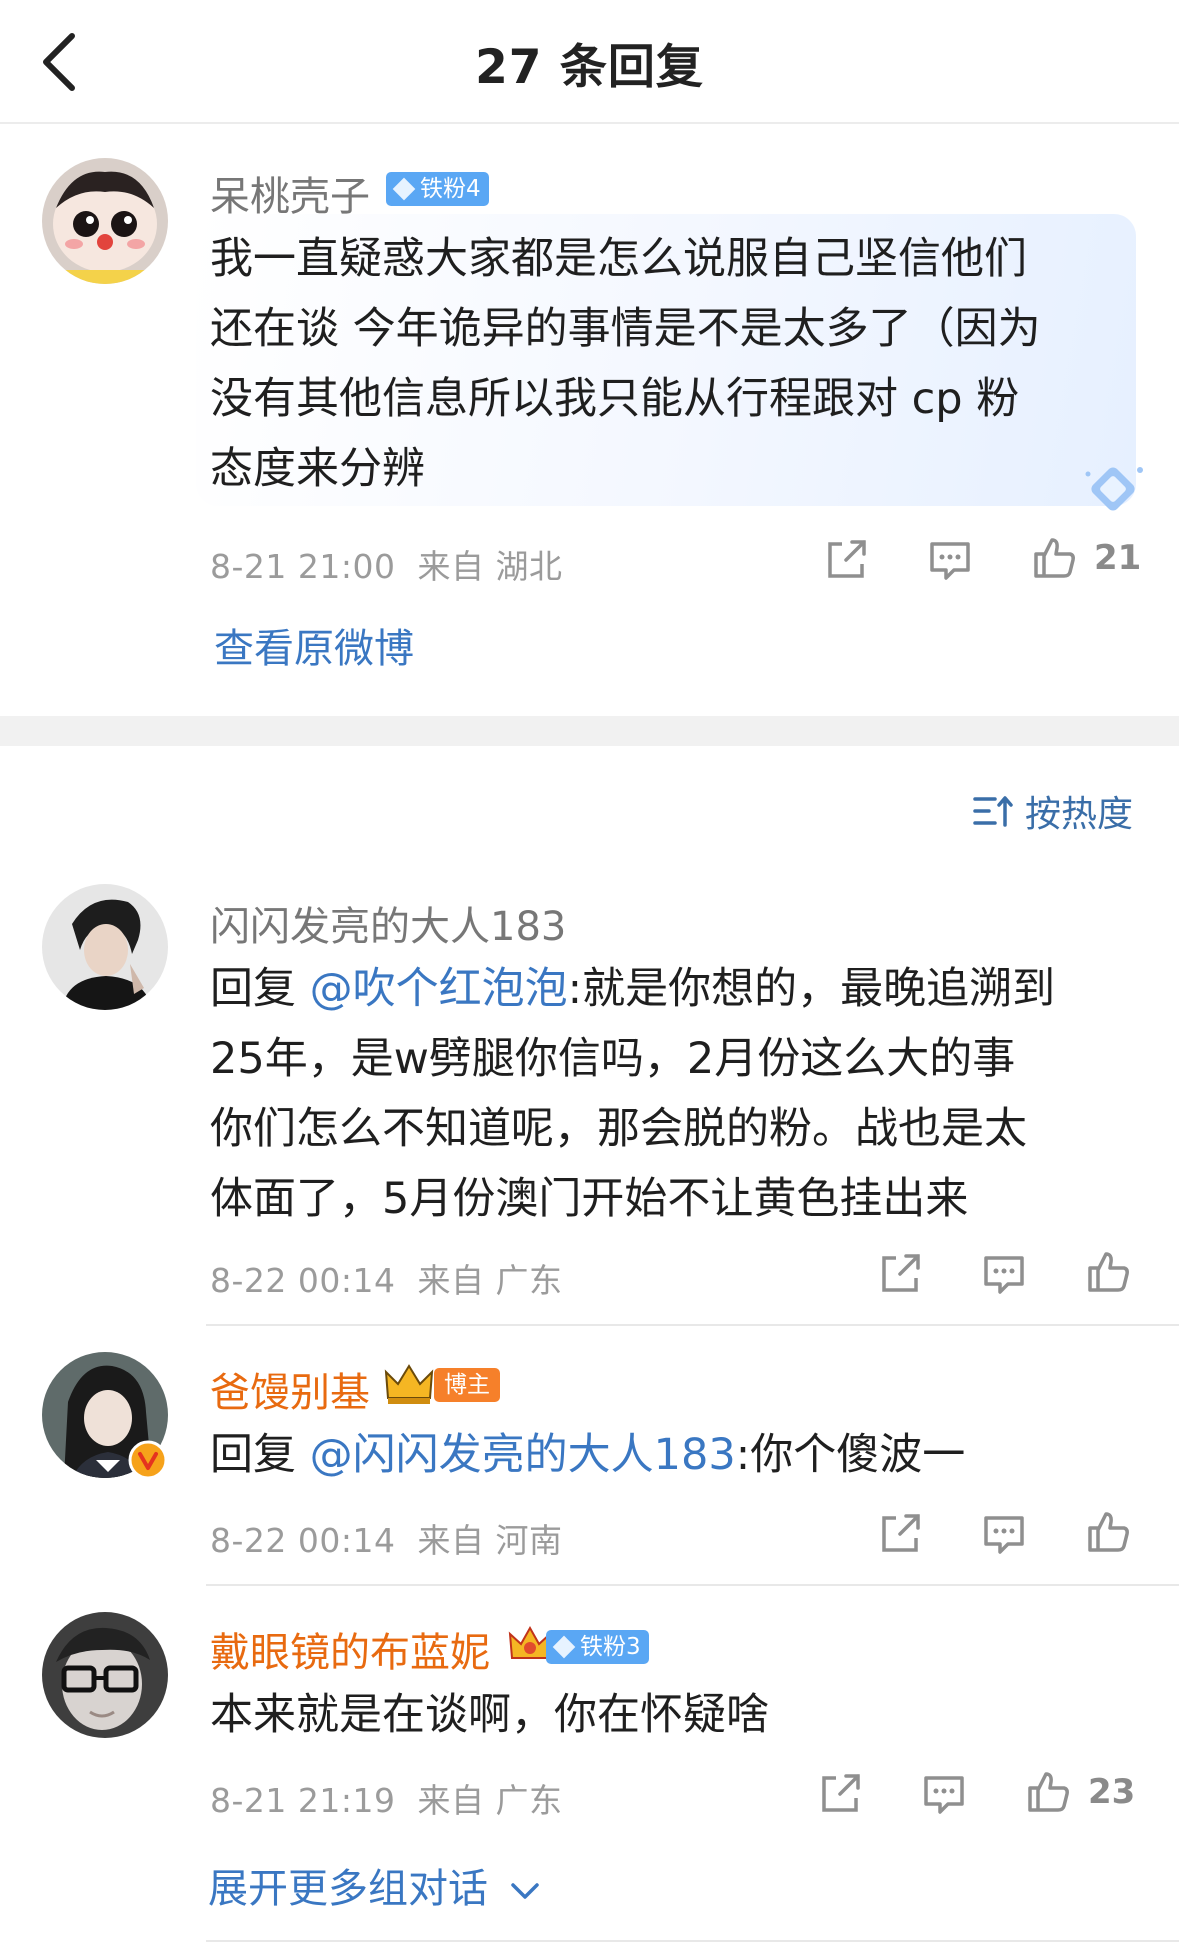 This screenshot has height=1947, width=1179. Describe the element at coordinates (490, 1540) in the screenshot. I see `reply-location: 来自 河南` at that location.